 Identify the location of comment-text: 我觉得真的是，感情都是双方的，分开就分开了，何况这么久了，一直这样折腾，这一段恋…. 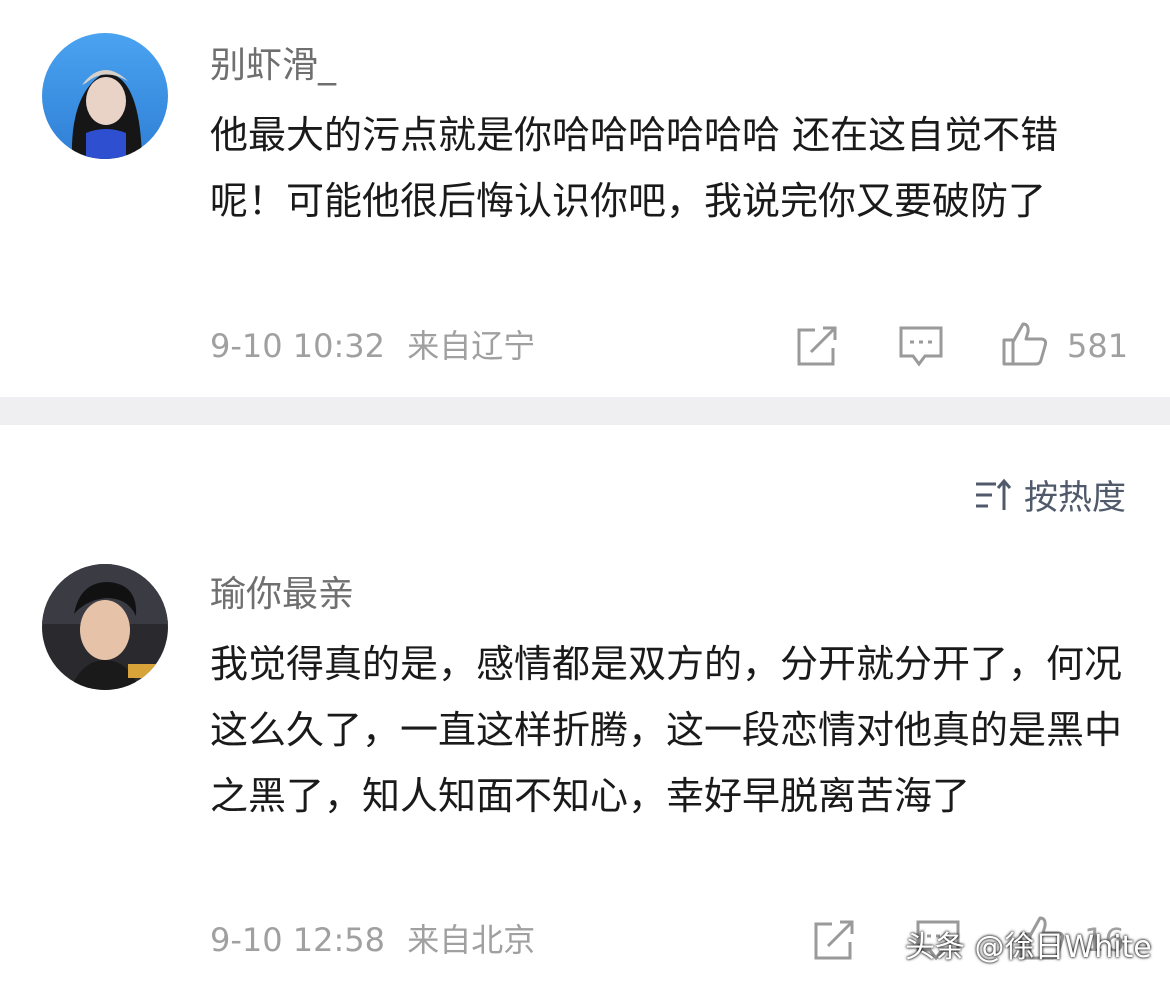
(666, 730).